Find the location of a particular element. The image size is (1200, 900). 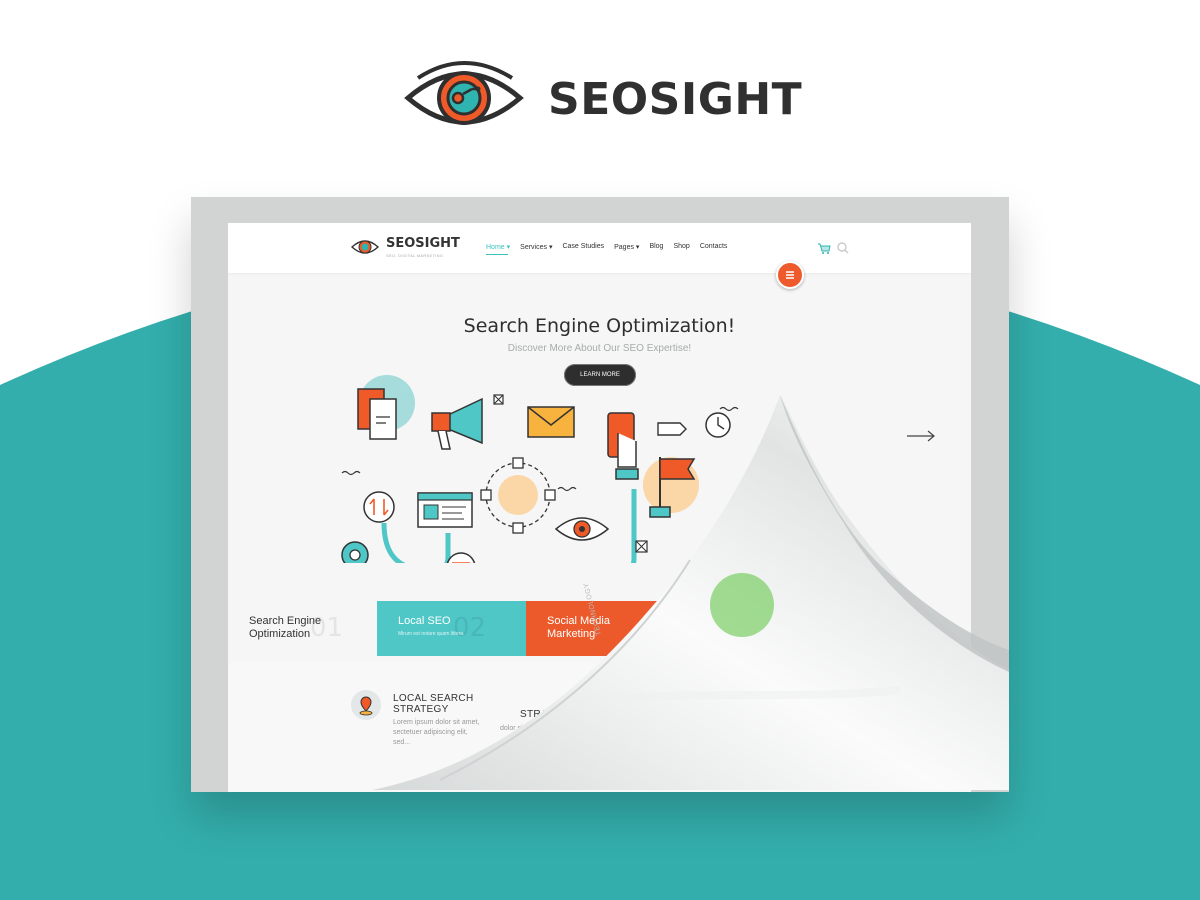

eye-logo-icon is located at coordinates (464, 93).